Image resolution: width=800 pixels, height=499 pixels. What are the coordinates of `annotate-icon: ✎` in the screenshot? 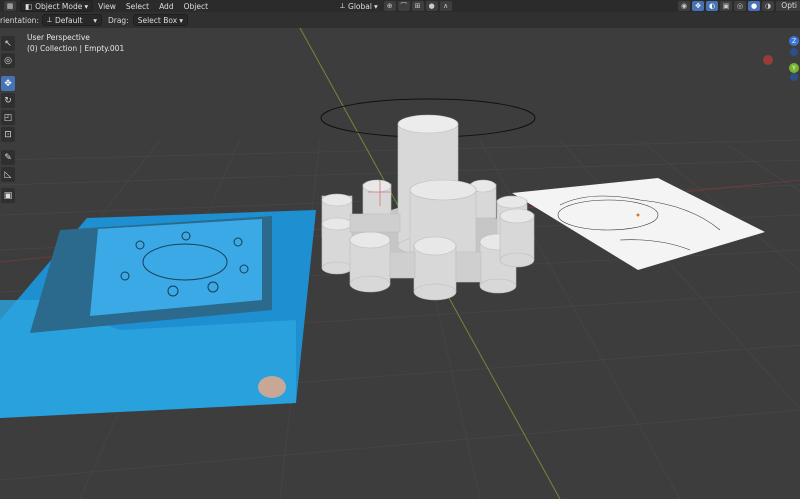 It's located at (8, 157).